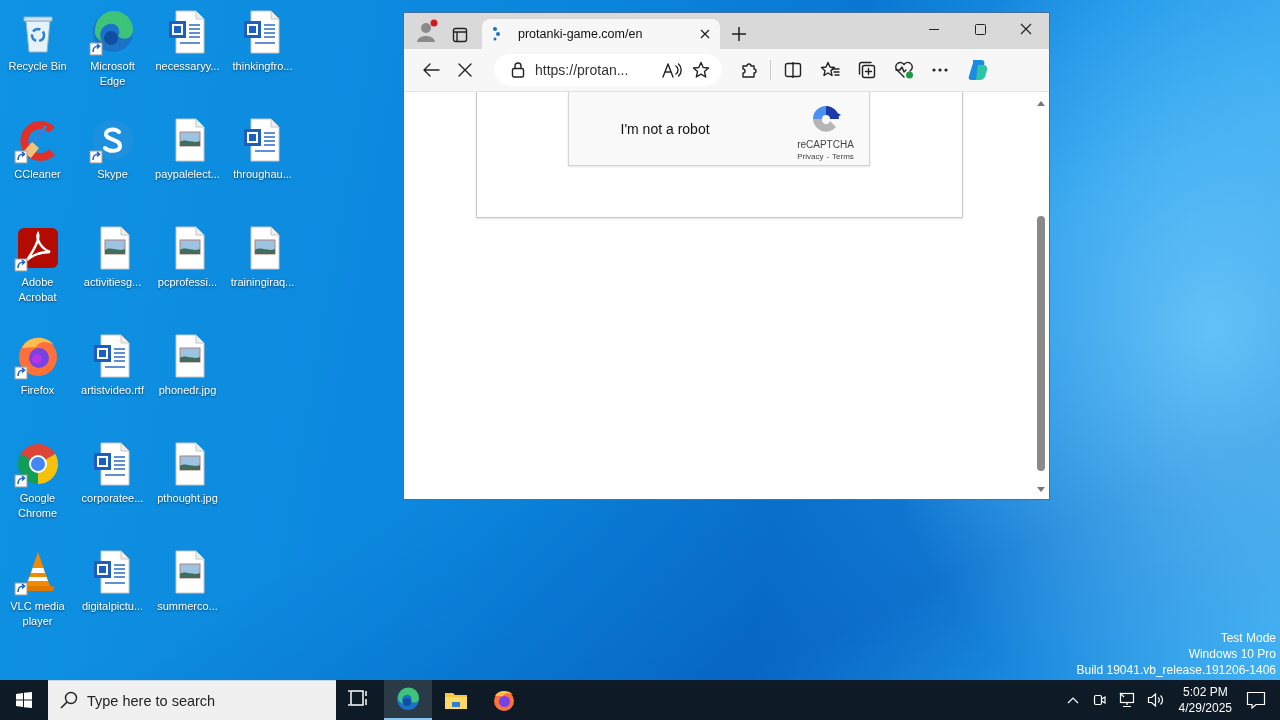 Image resolution: width=1280 pixels, height=720 pixels. What do you see at coordinates (37, 174) in the screenshot?
I see `desktop-icon-label: CCleaner` at bounding box center [37, 174].